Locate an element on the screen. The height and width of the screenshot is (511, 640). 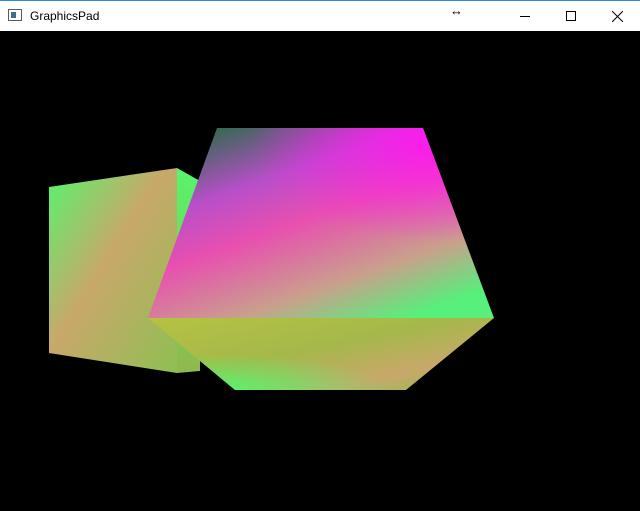
resize-arrows-icon: ↔ is located at coordinates (456, 10).